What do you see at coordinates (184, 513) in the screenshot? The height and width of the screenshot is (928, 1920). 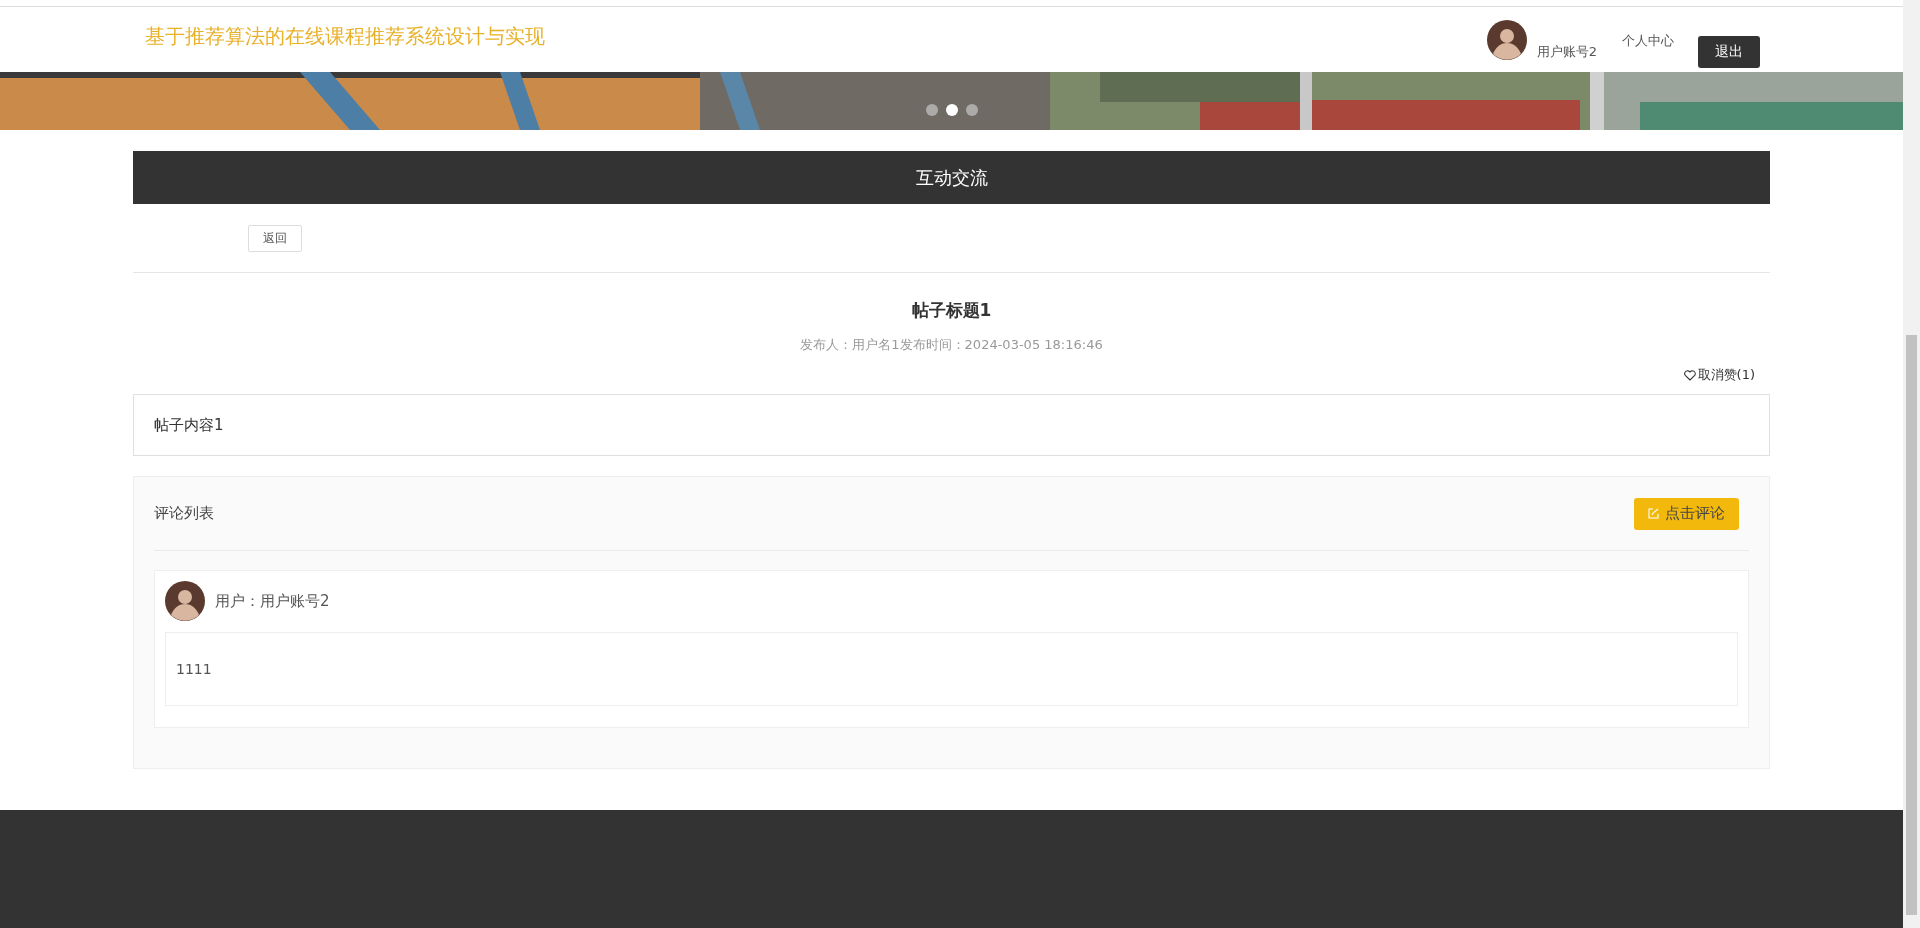 I see `comment-list-heading: 评论列表` at bounding box center [184, 513].